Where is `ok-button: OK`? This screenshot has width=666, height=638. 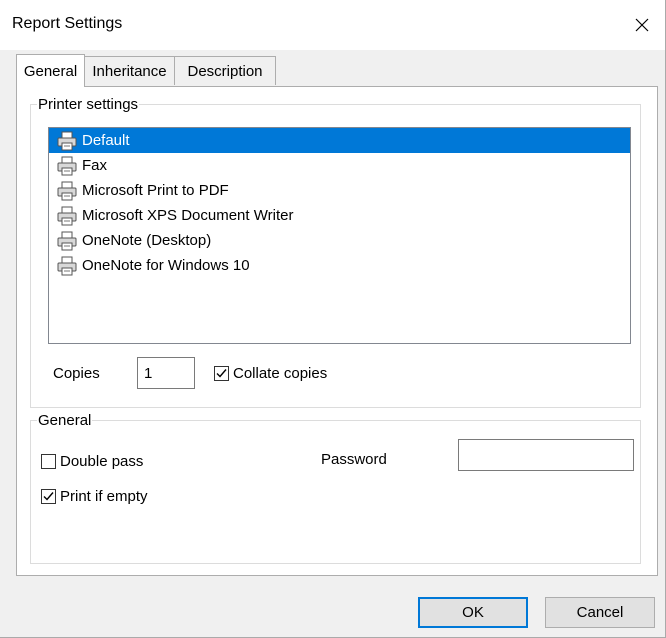
ok-button: OK is located at coordinates (473, 612).